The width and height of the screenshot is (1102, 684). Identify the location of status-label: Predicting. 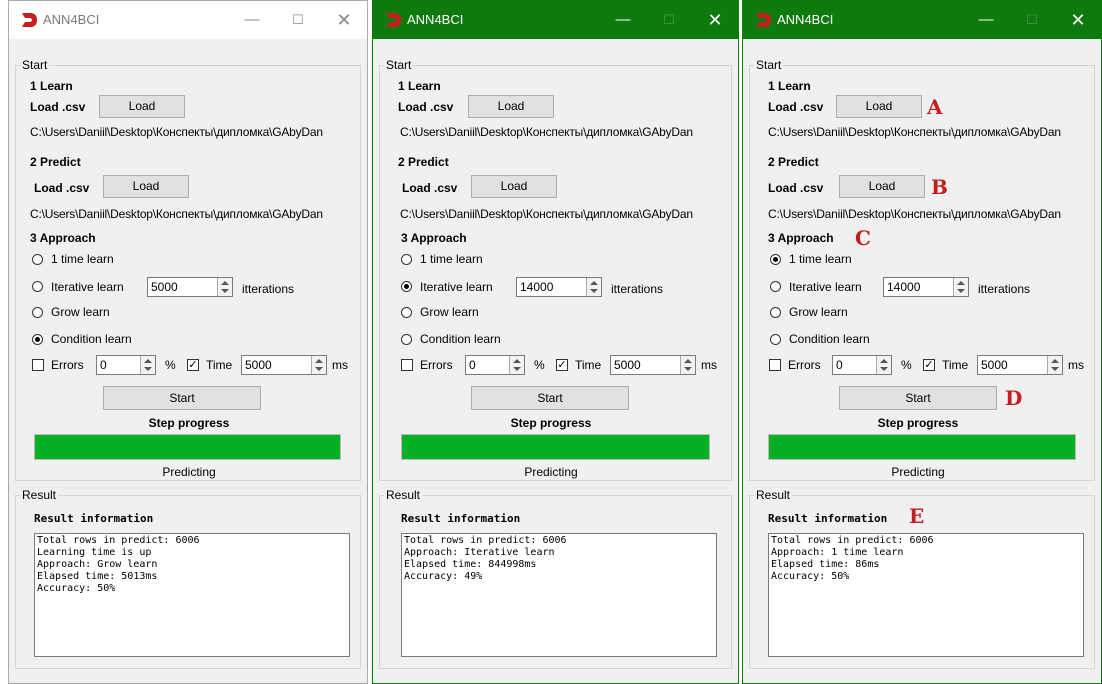
(189, 472).